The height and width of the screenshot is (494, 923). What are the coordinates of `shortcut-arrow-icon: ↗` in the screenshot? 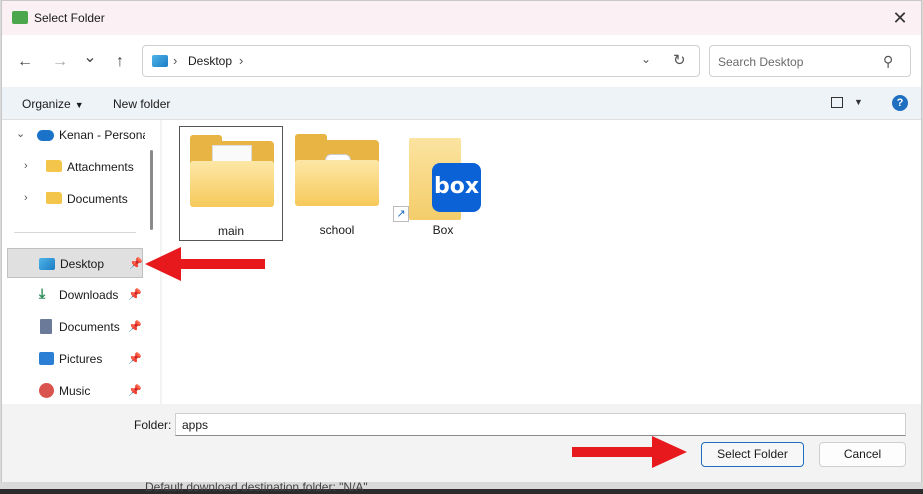 It's located at (401, 214).